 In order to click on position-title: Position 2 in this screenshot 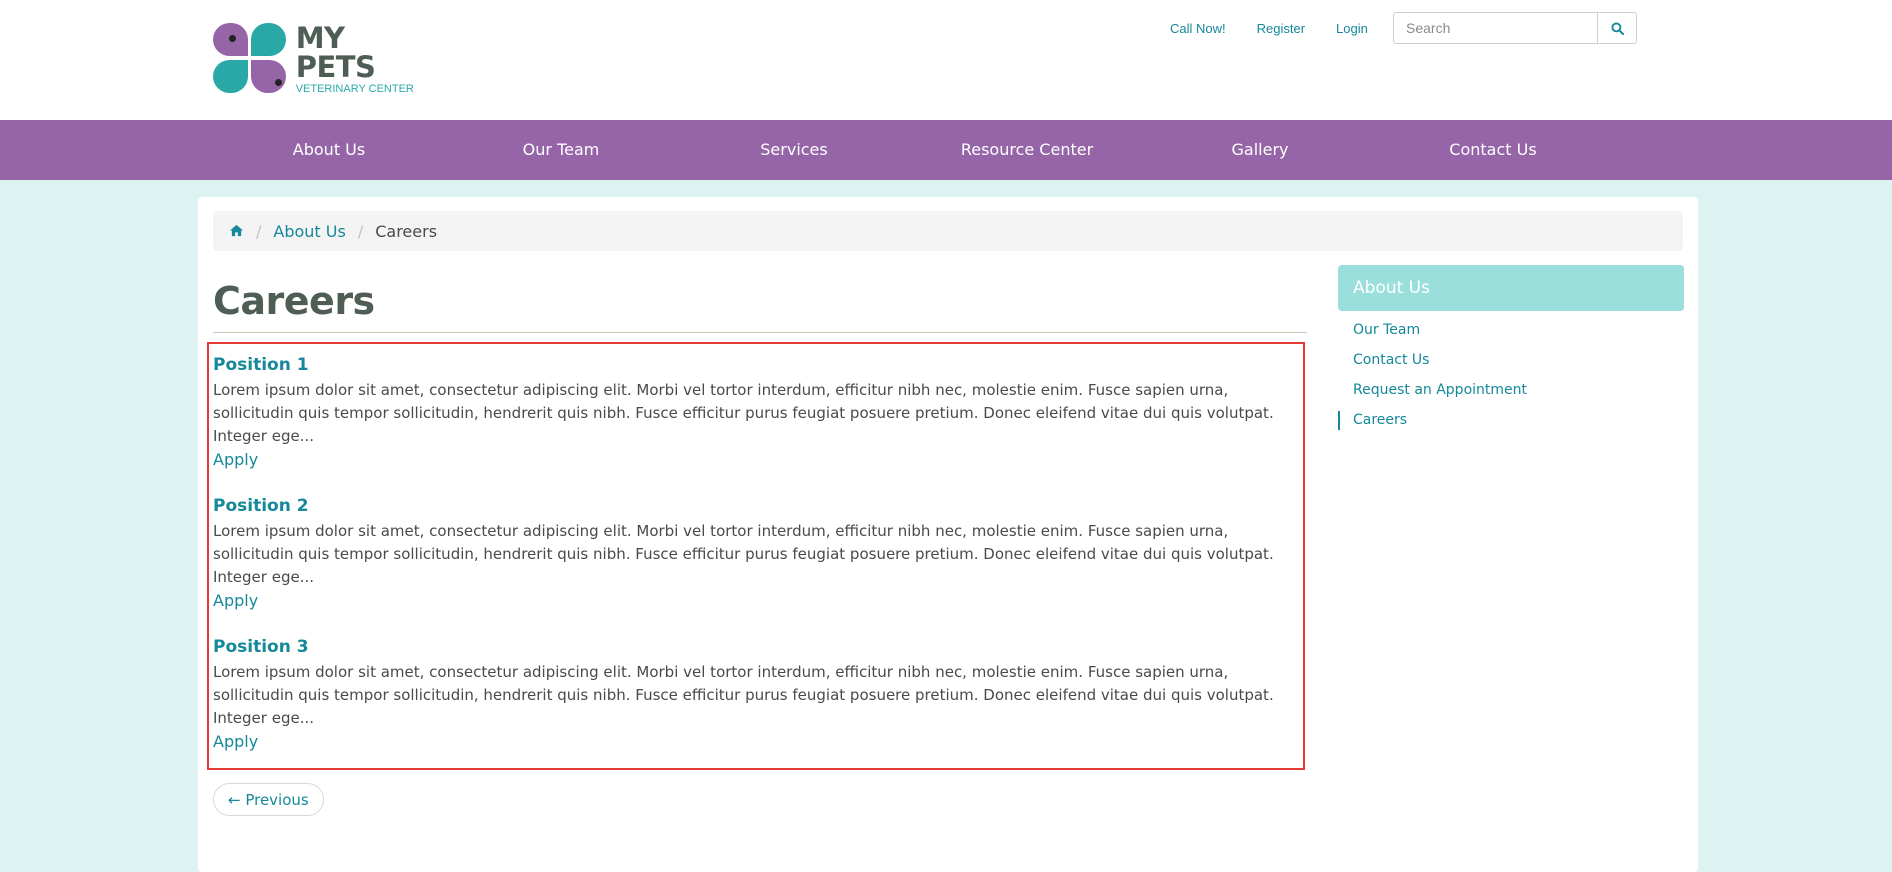, I will do `click(753, 506)`.